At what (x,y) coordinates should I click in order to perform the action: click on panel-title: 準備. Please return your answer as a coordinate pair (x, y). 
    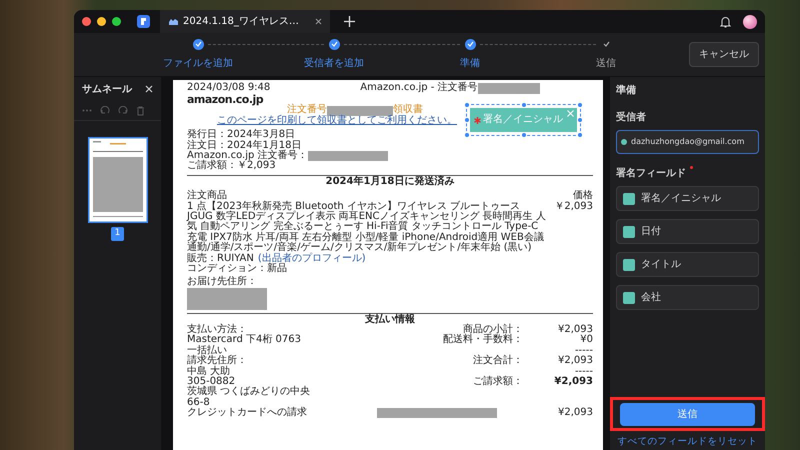
    Looking at the image, I should click on (626, 91).